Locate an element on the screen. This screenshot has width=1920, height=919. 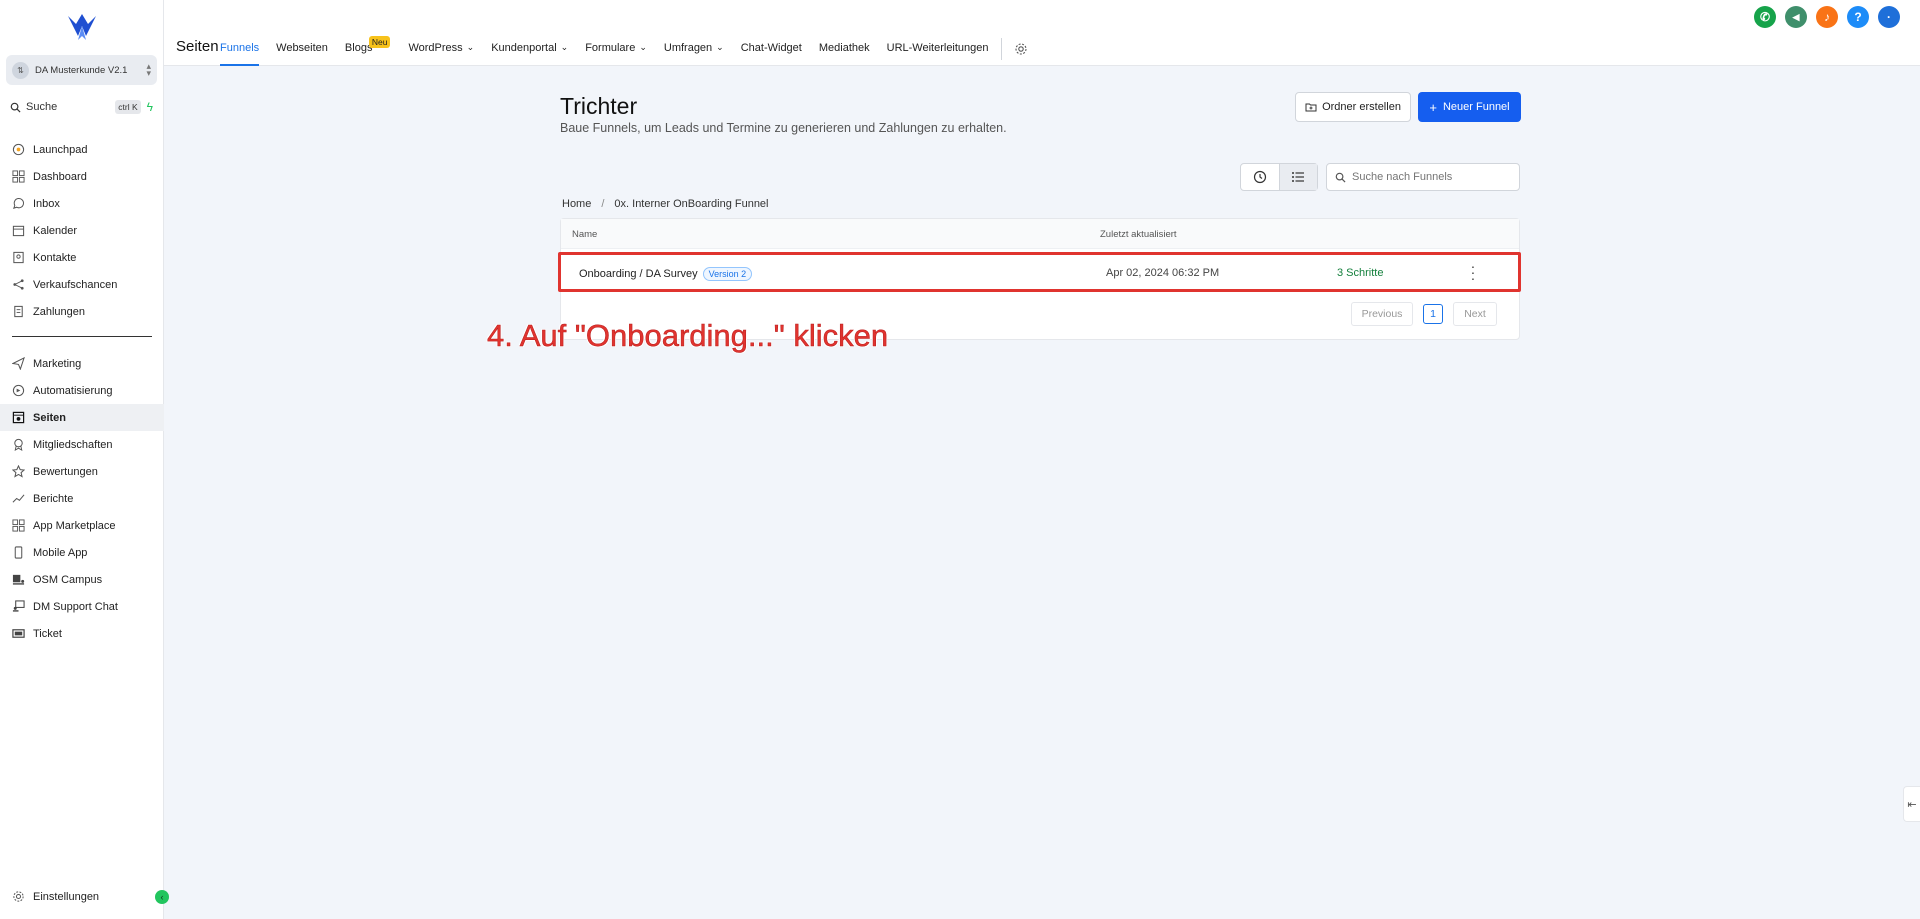
tab-label: Kundenportal is located at coordinates (524, 48).